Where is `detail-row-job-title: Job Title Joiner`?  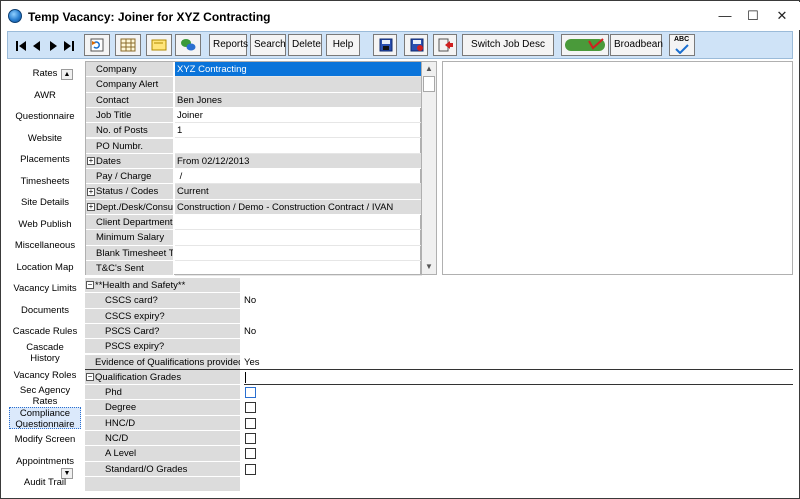 detail-row-job-title: Job Title Joiner is located at coordinates (254, 115).